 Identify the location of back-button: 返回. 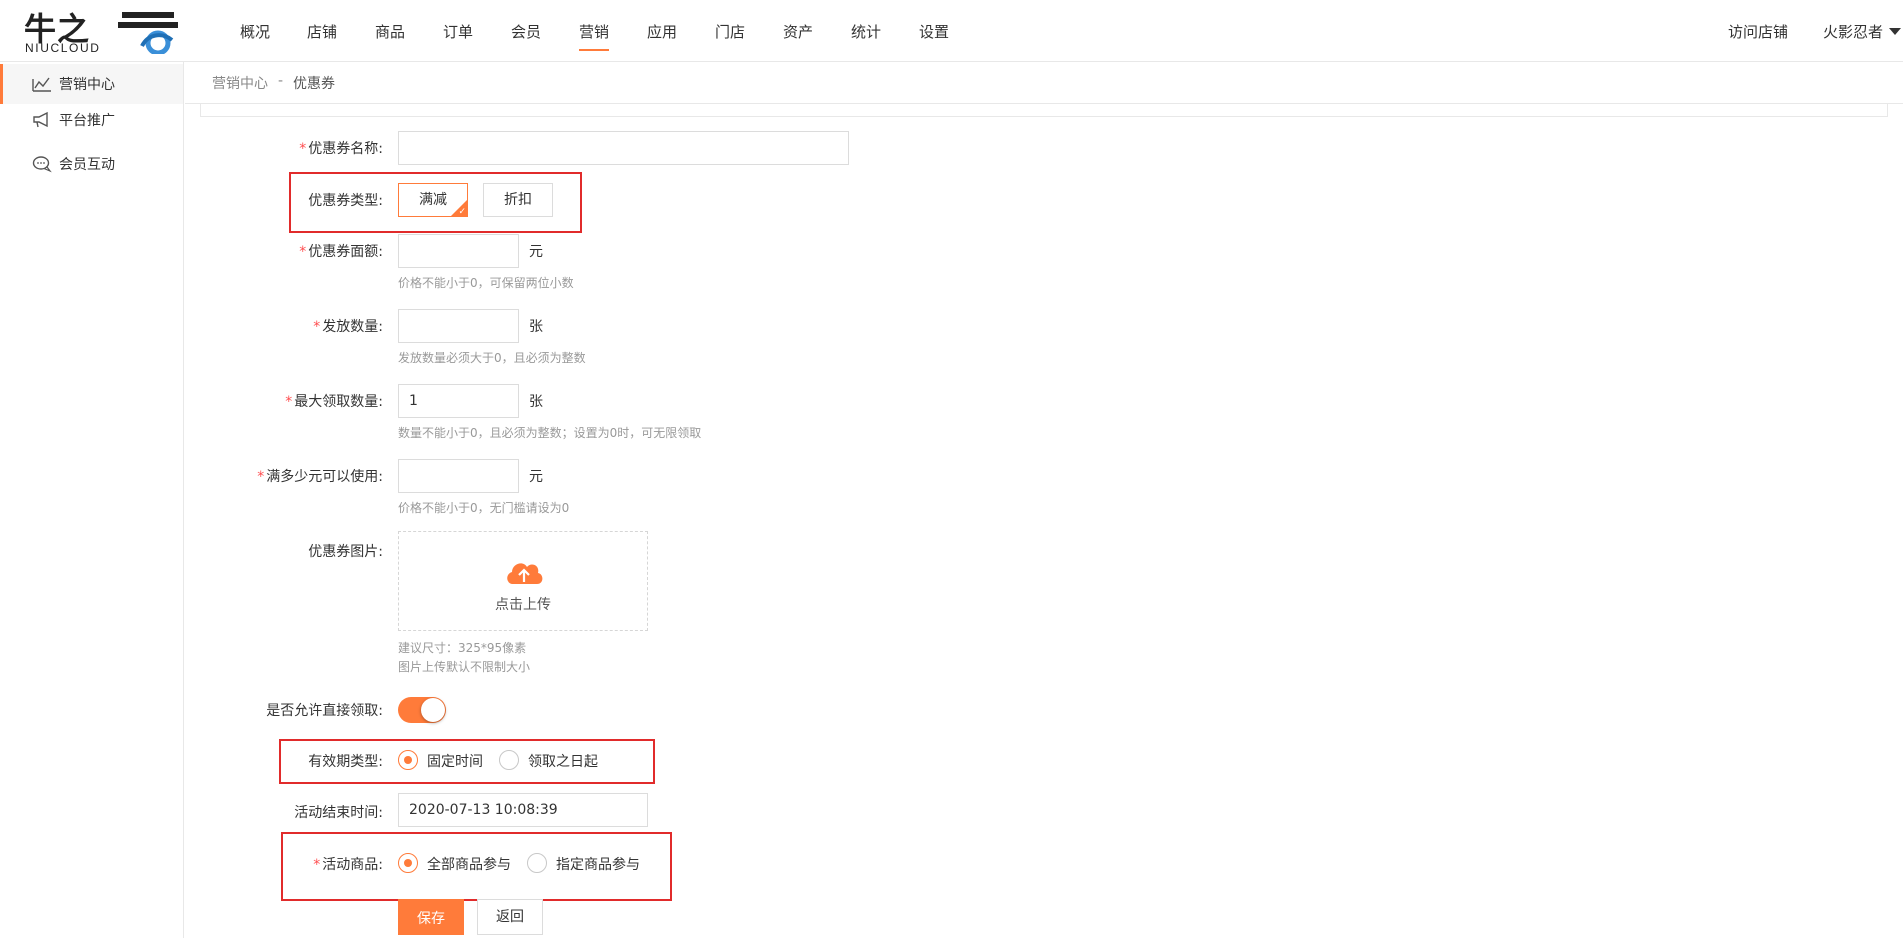
(510, 917).